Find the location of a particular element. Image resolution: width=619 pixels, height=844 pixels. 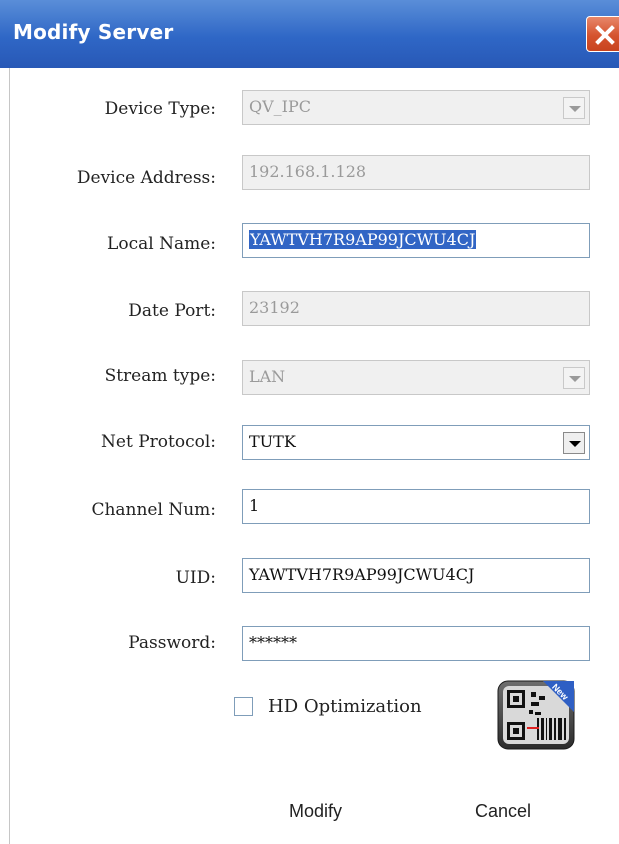

device-type-value: QV_IPC is located at coordinates (280, 106).